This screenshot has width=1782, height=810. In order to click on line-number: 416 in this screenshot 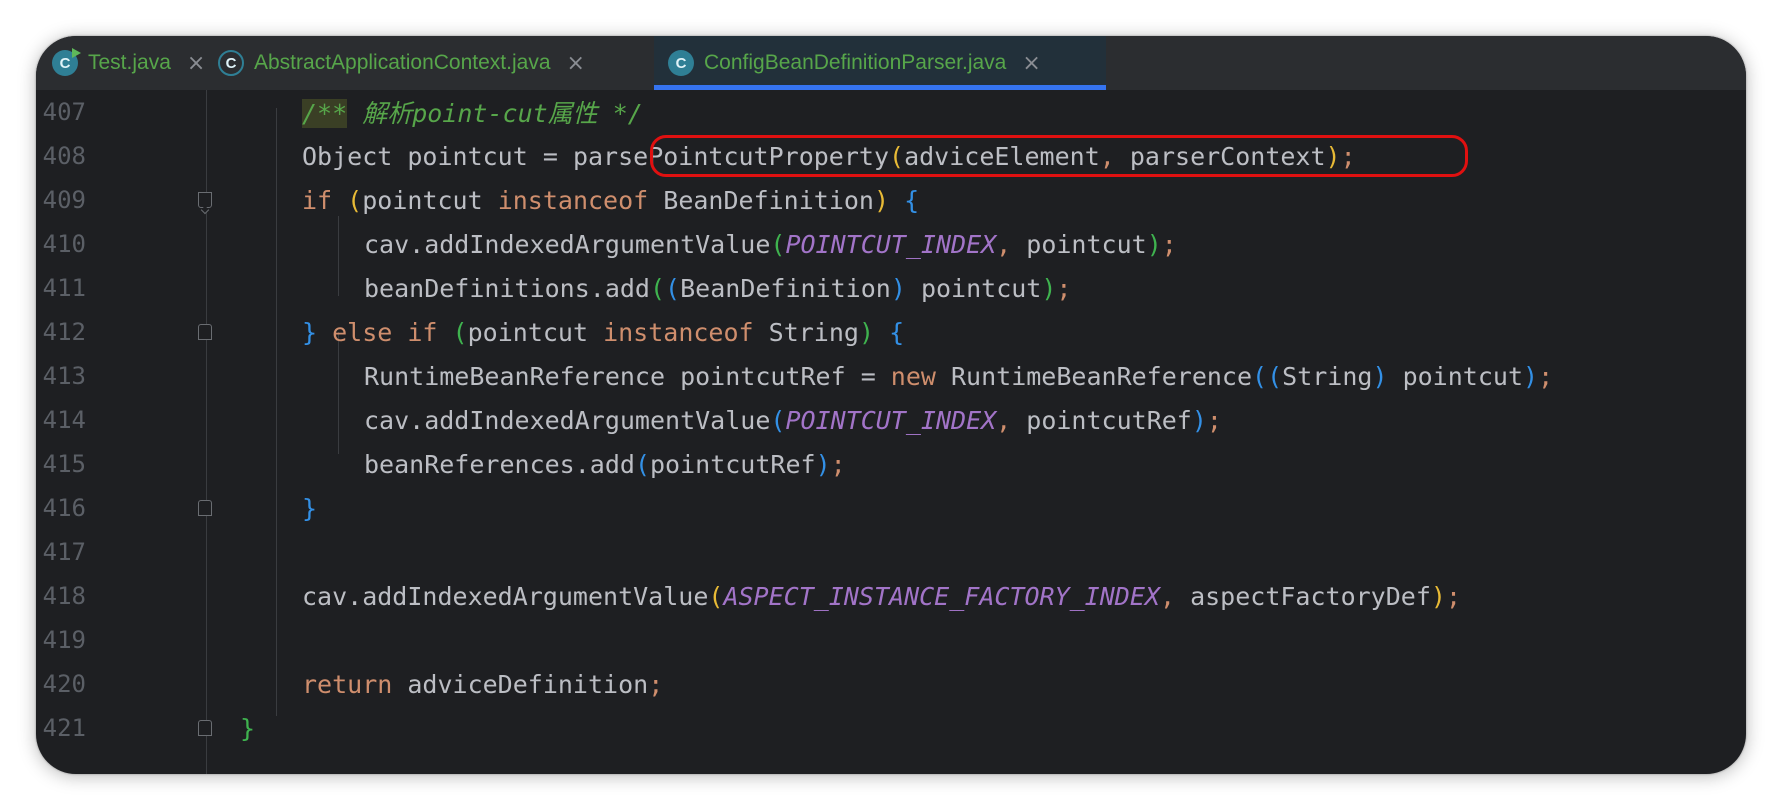, I will do `click(64, 508)`.